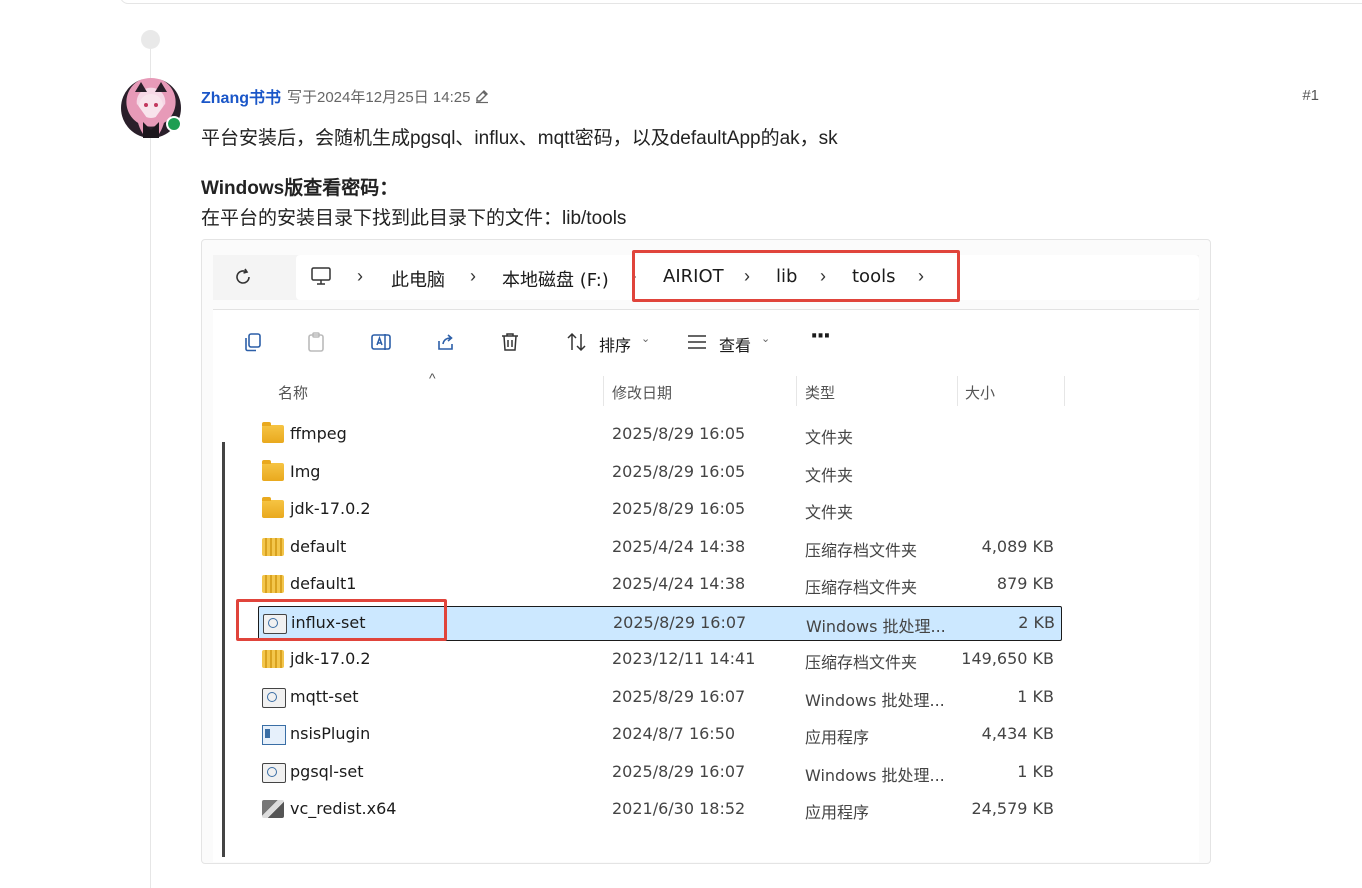 Image resolution: width=1362 pixels, height=888 pixels. Describe the element at coordinates (305, 471) in the screenshot. I see `file-name: Img` at that location.